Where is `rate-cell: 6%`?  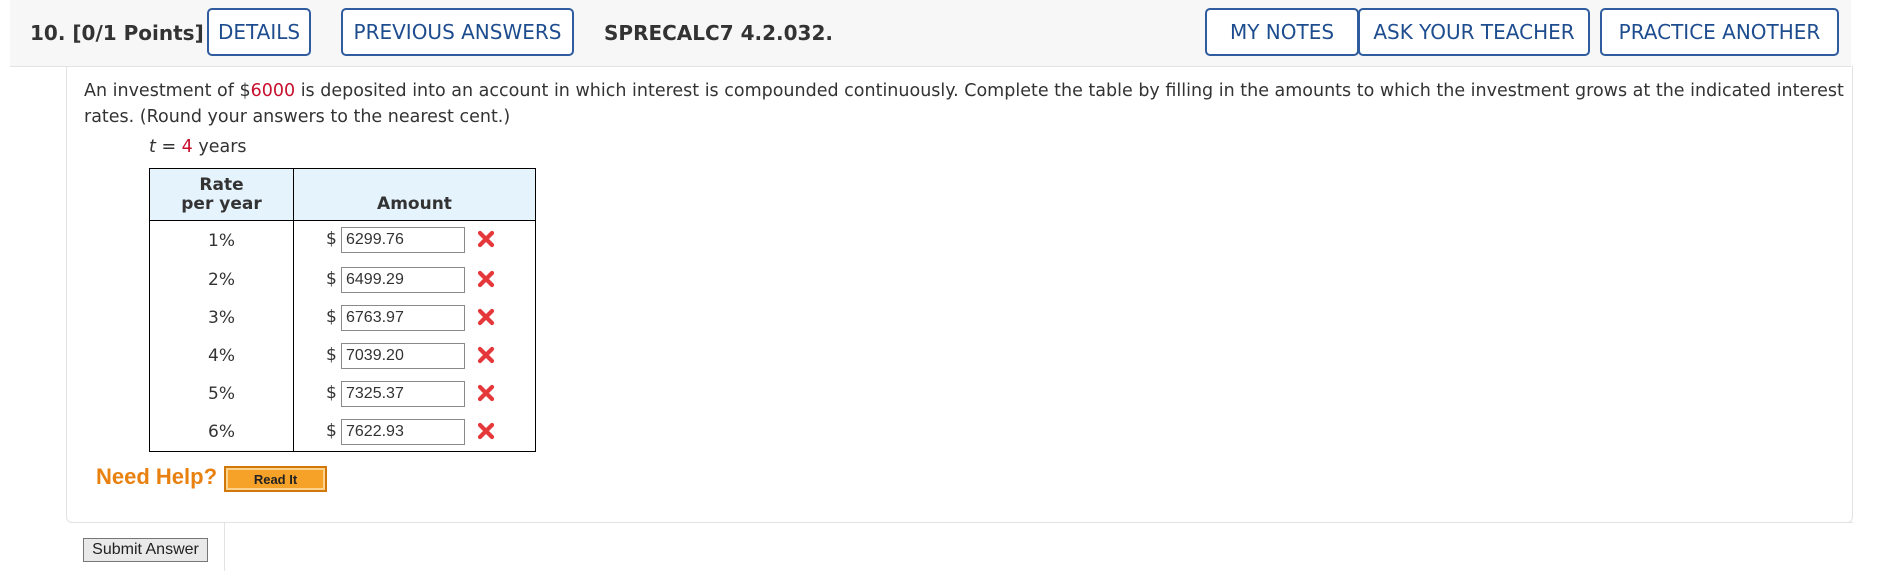 rate-cell: 6% is located at coordinates (221, 432).